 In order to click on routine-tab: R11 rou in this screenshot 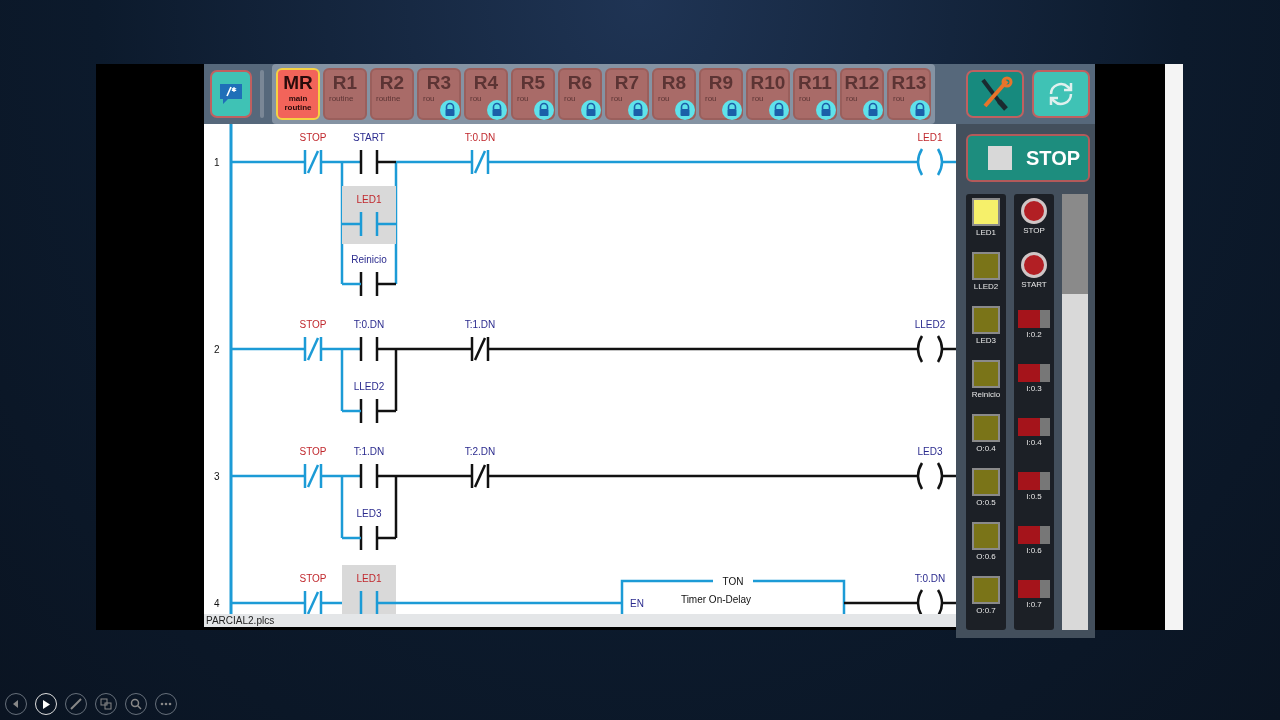, I will do `click(815, 94)`.